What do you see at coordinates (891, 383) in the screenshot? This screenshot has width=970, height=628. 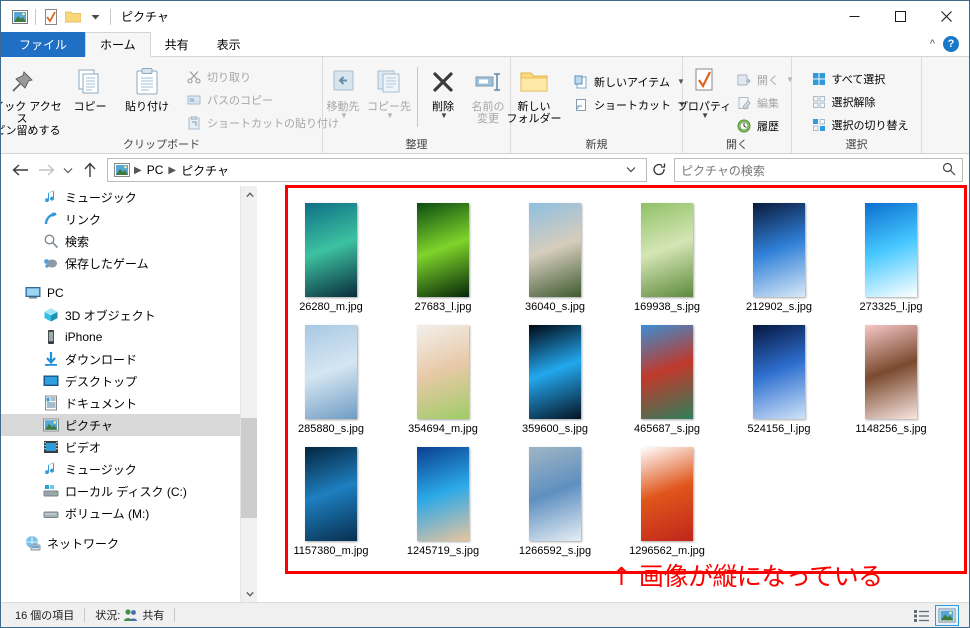 I see `file-tile: 1148256_s.jpg` at bounding box center [891, 383].